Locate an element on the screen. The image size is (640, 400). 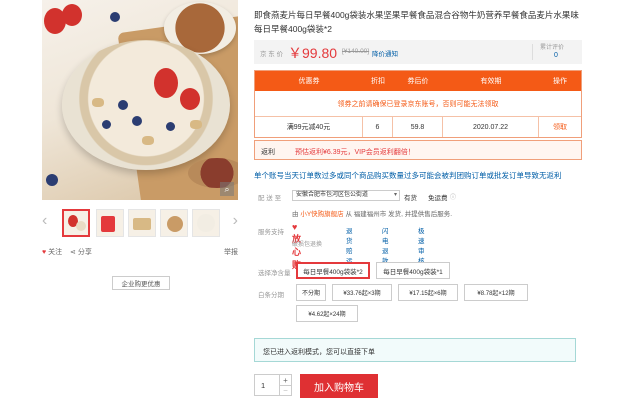
quantity-stepper: 1 + − is located at coordinates (273, 385).